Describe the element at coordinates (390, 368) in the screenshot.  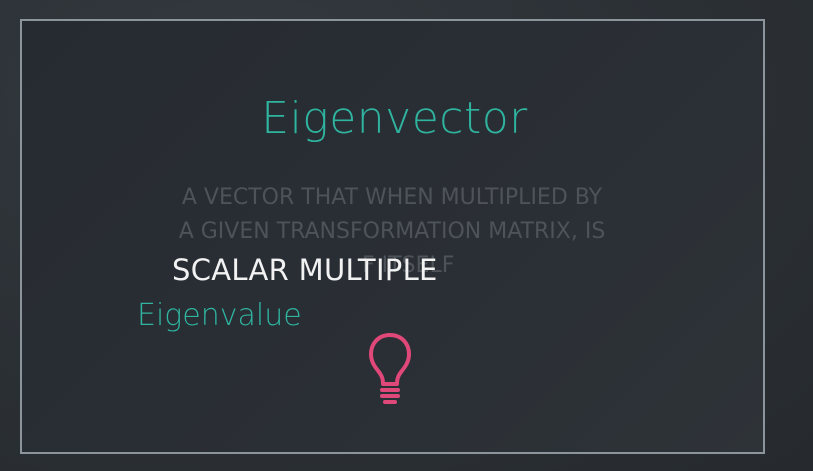
I see `lightbulb-icon` at that location.